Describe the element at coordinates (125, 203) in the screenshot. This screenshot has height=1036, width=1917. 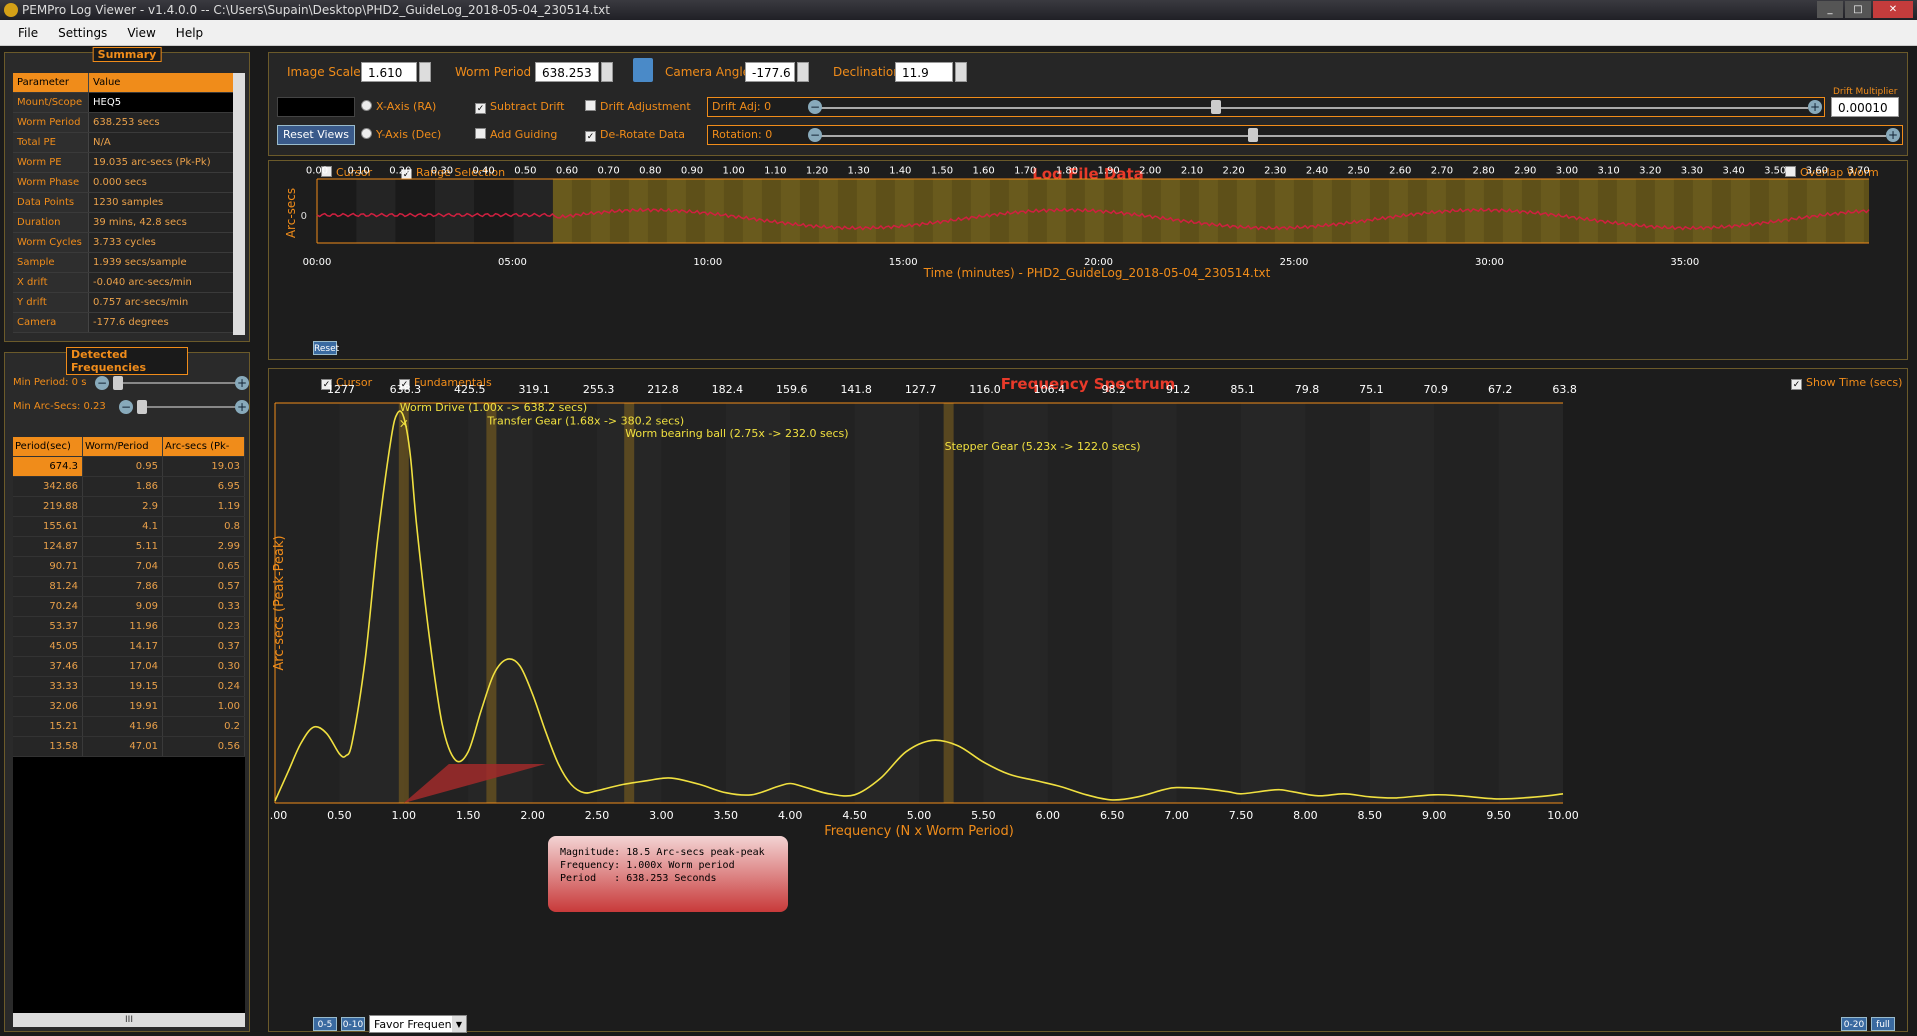
I see `summary-row: Data Points 1230 samples` at that location.